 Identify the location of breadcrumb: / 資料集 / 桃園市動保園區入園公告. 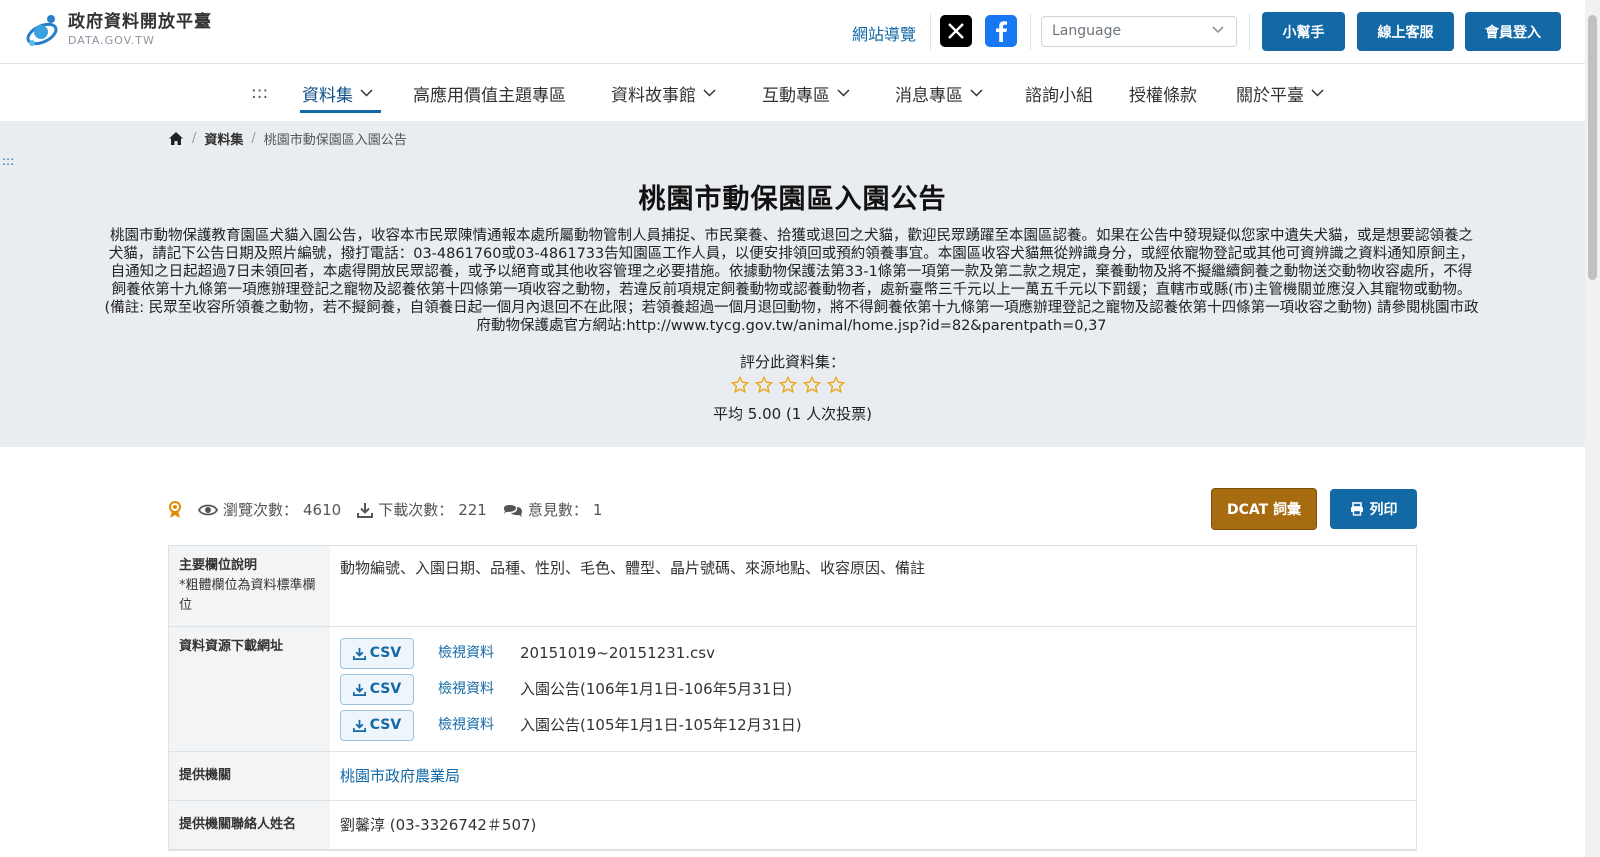
(287, 138).